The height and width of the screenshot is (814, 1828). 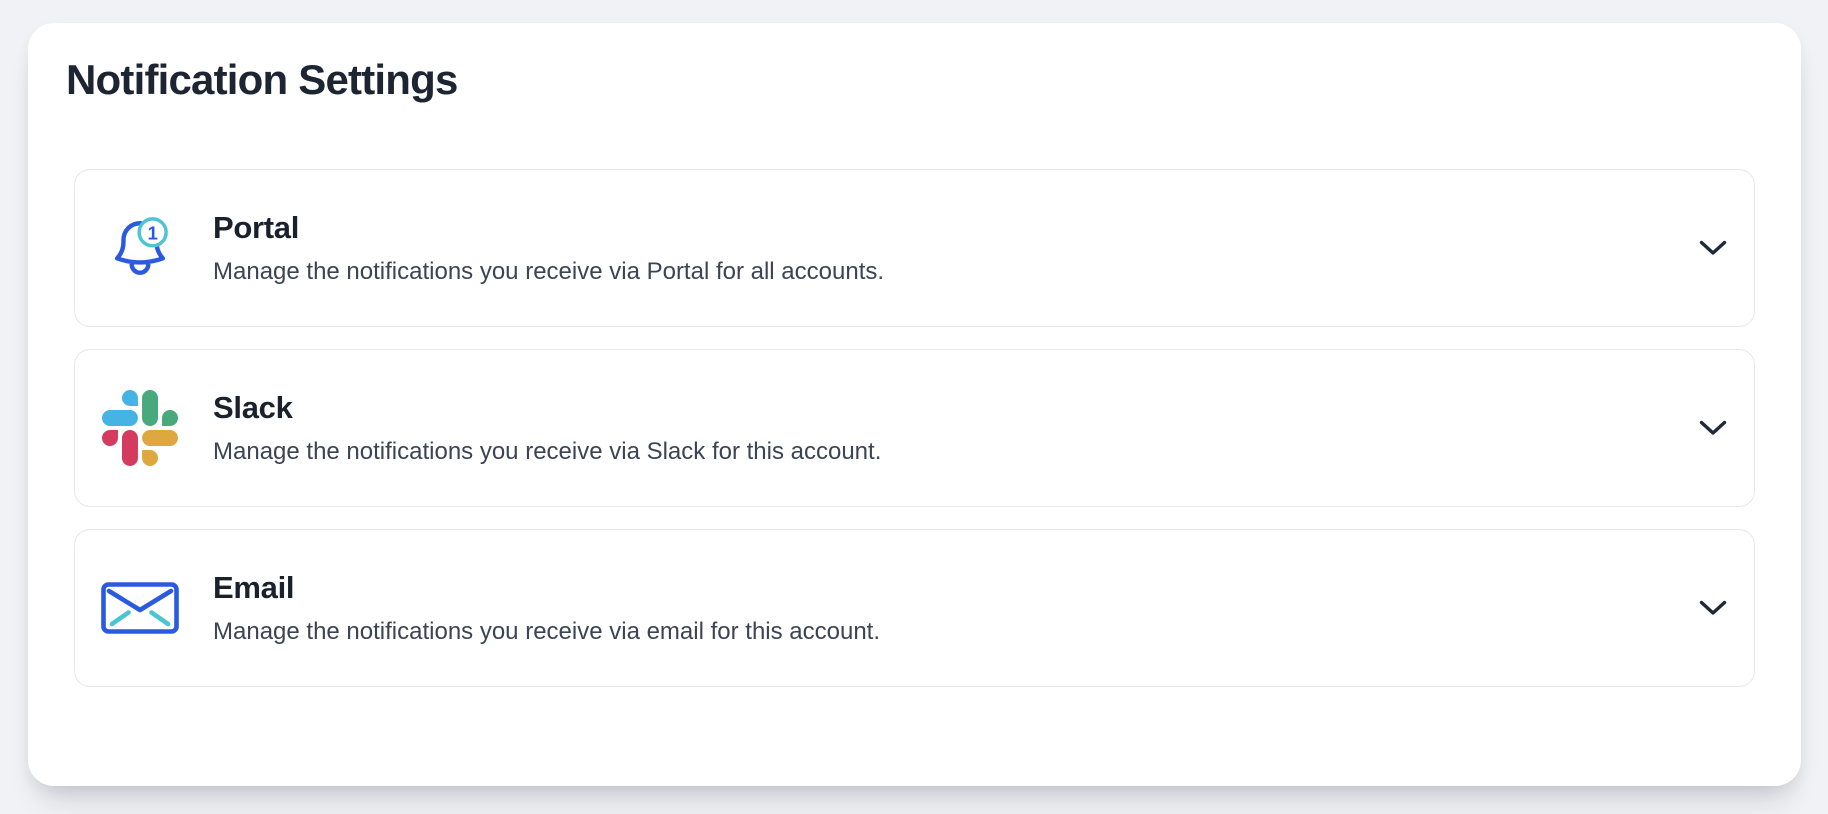 What do you see at coordinates (160, 408) in the screenshot?
I see `slack-green-lobe` at bounding box center [160, 408].